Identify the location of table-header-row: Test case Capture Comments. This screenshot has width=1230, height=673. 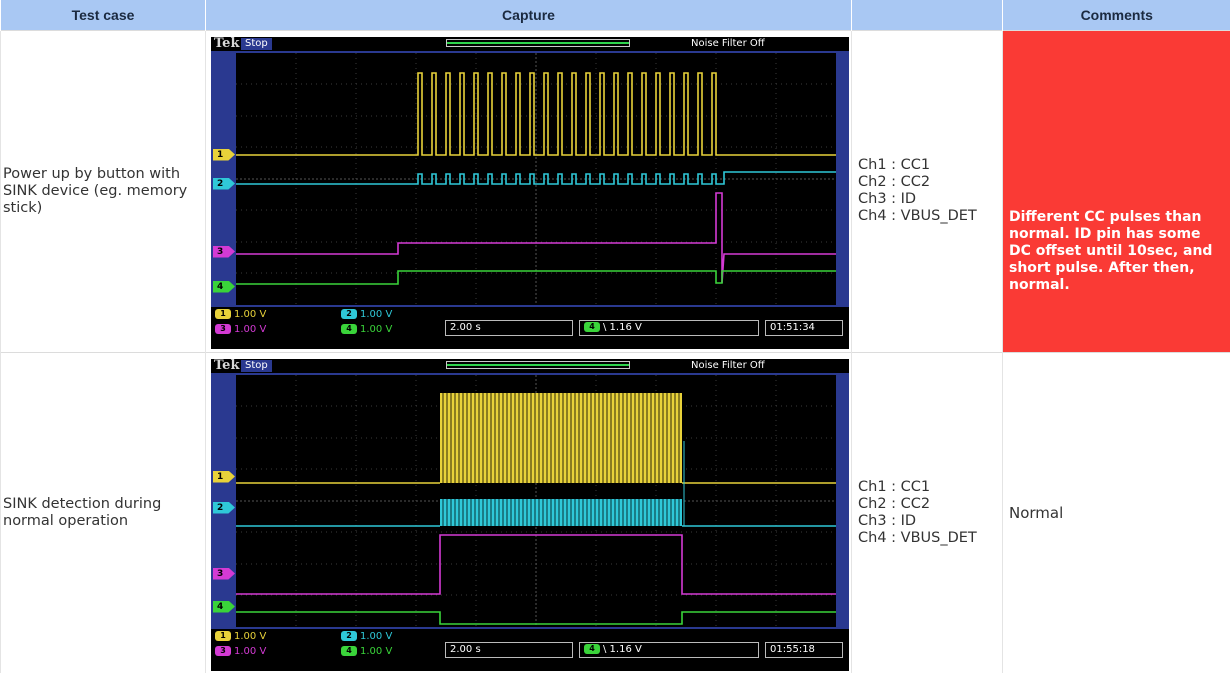
(615, 15).